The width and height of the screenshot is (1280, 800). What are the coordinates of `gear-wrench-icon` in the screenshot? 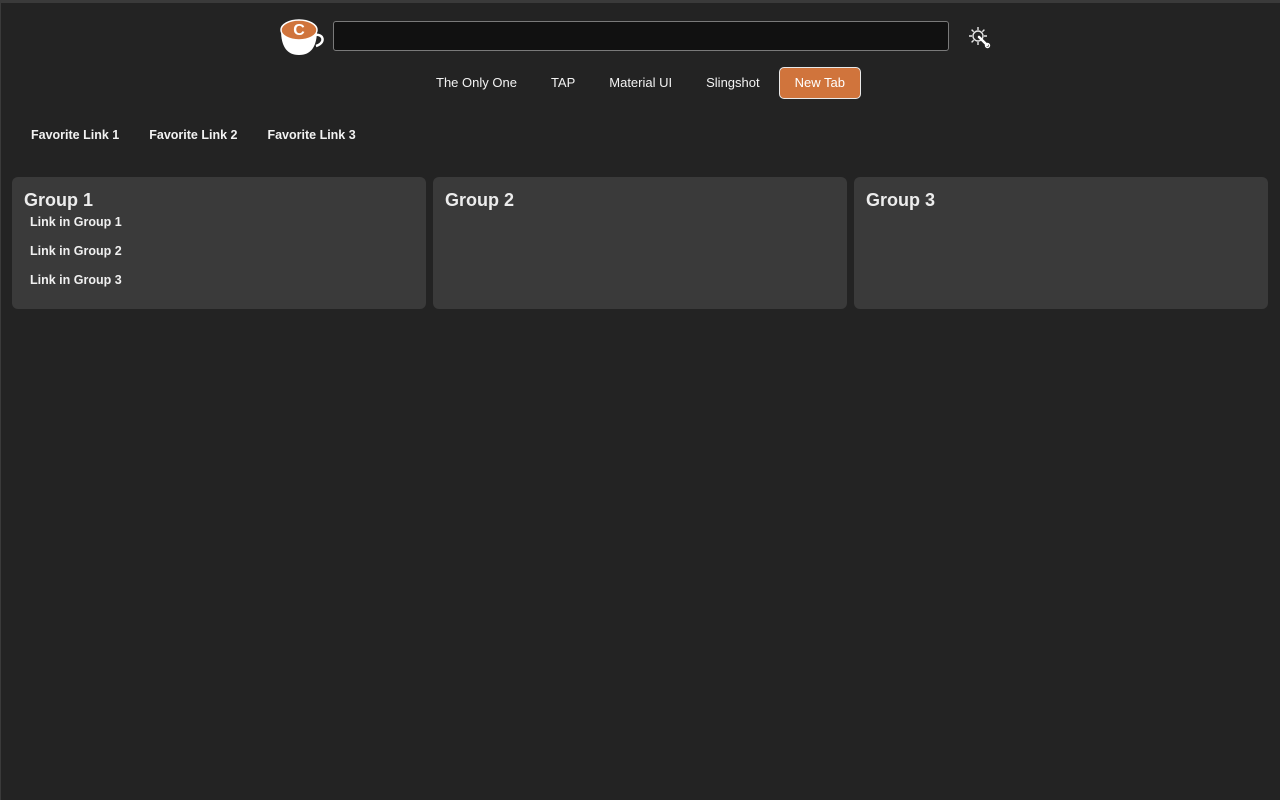 It's located at (979, 37).